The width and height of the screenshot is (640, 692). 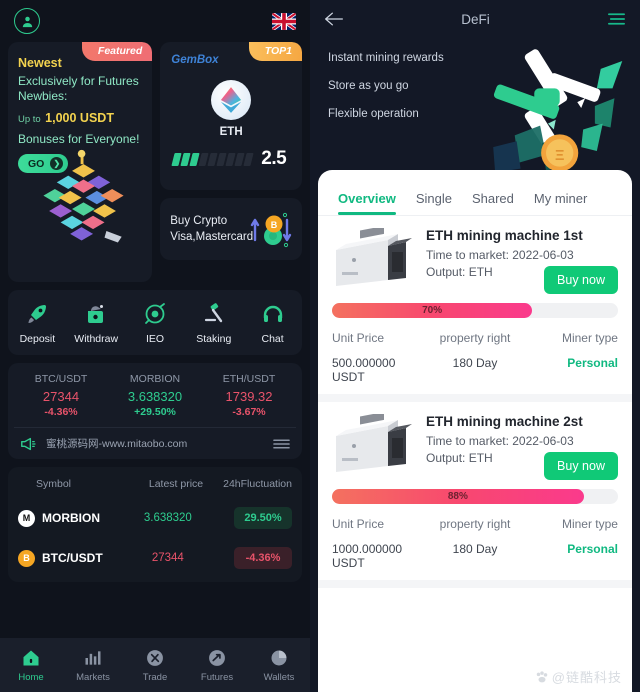 I want to click on miner-progress-track: 88%, so click(x=475, y=496).